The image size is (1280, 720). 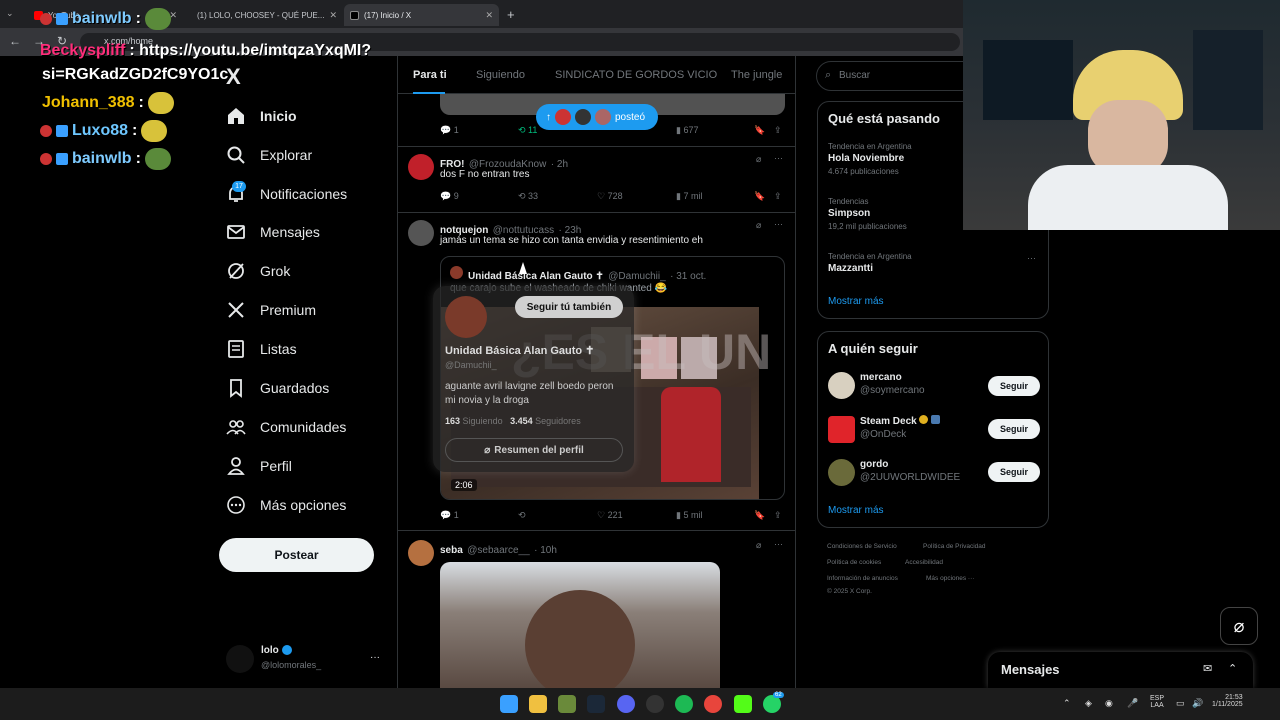 I want to click on follow-back-button: Seguir tú también, so click(x=569, y=307).